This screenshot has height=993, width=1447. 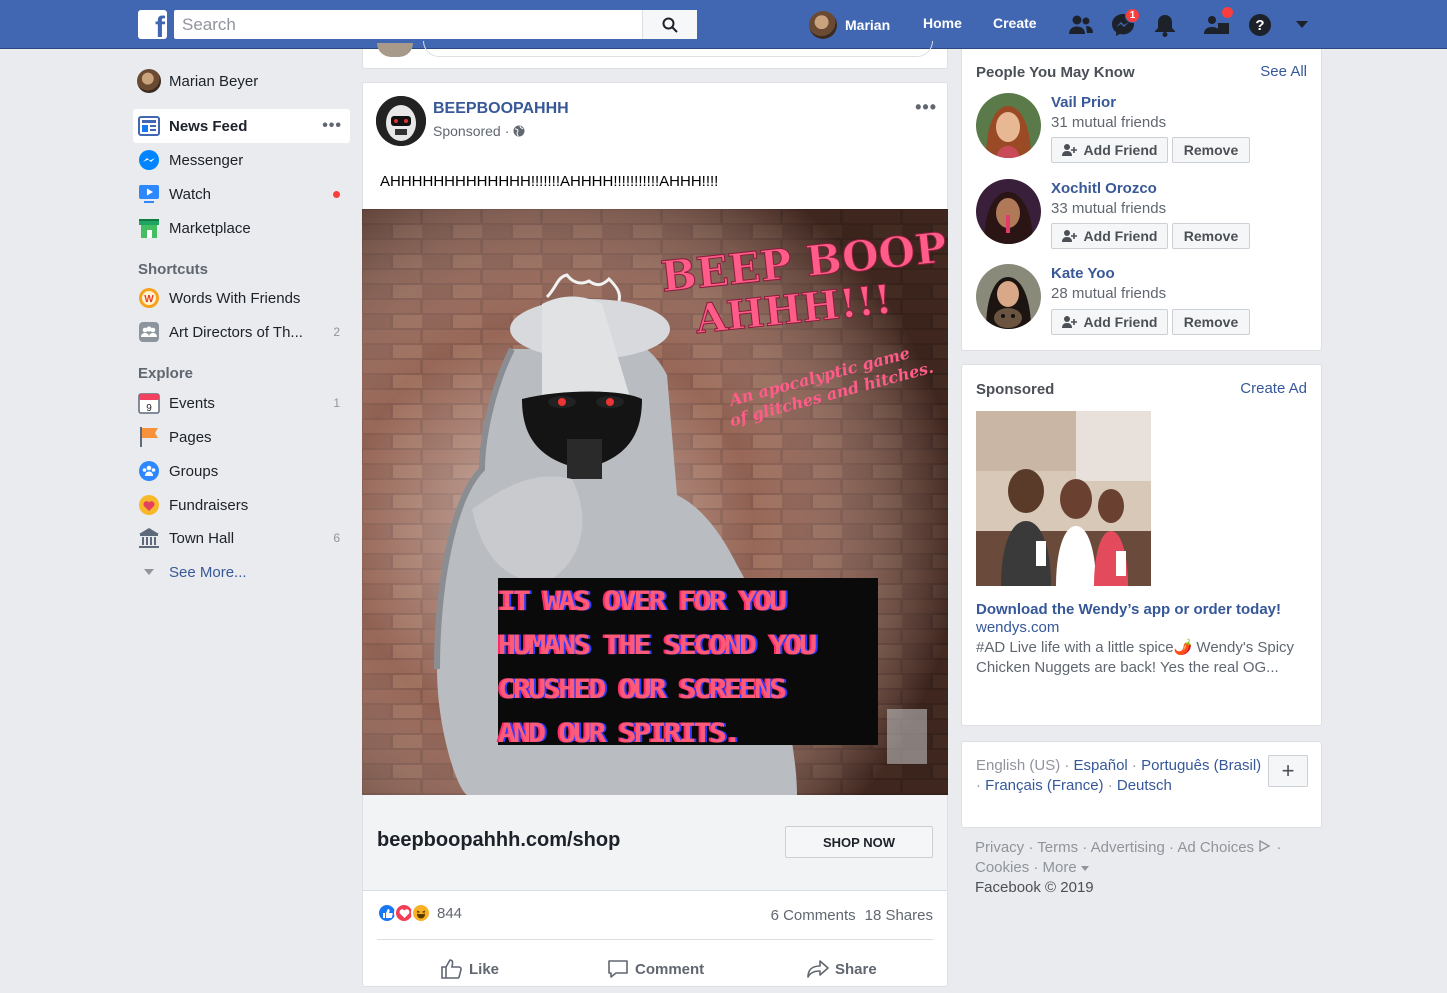 I want to click on footer-link: Ad Choices, so click(x=1215, y=847).